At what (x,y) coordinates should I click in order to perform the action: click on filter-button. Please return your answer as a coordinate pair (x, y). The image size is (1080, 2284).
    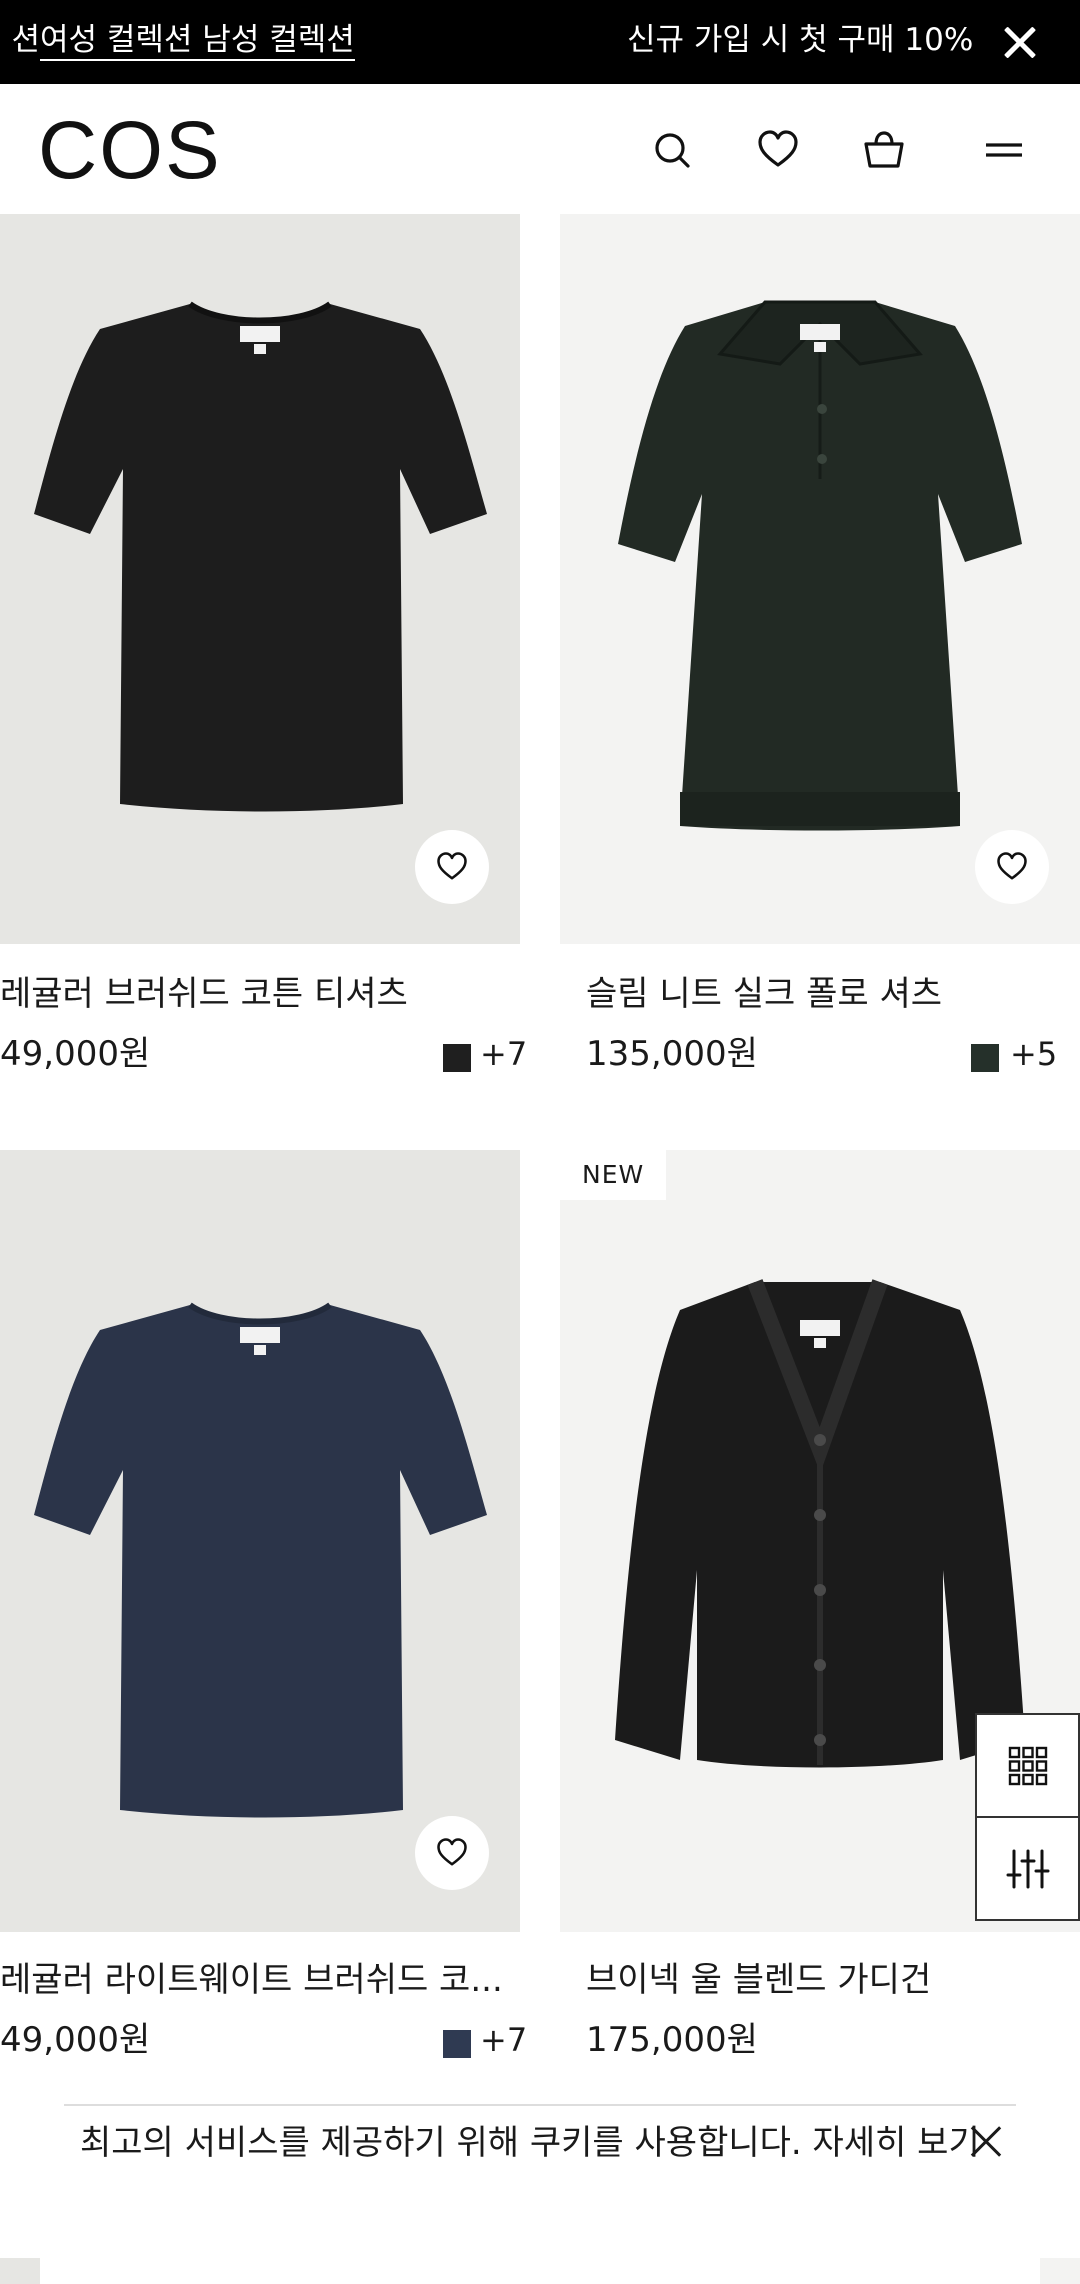
    Looking at the image, I should click on (1027, 1868).